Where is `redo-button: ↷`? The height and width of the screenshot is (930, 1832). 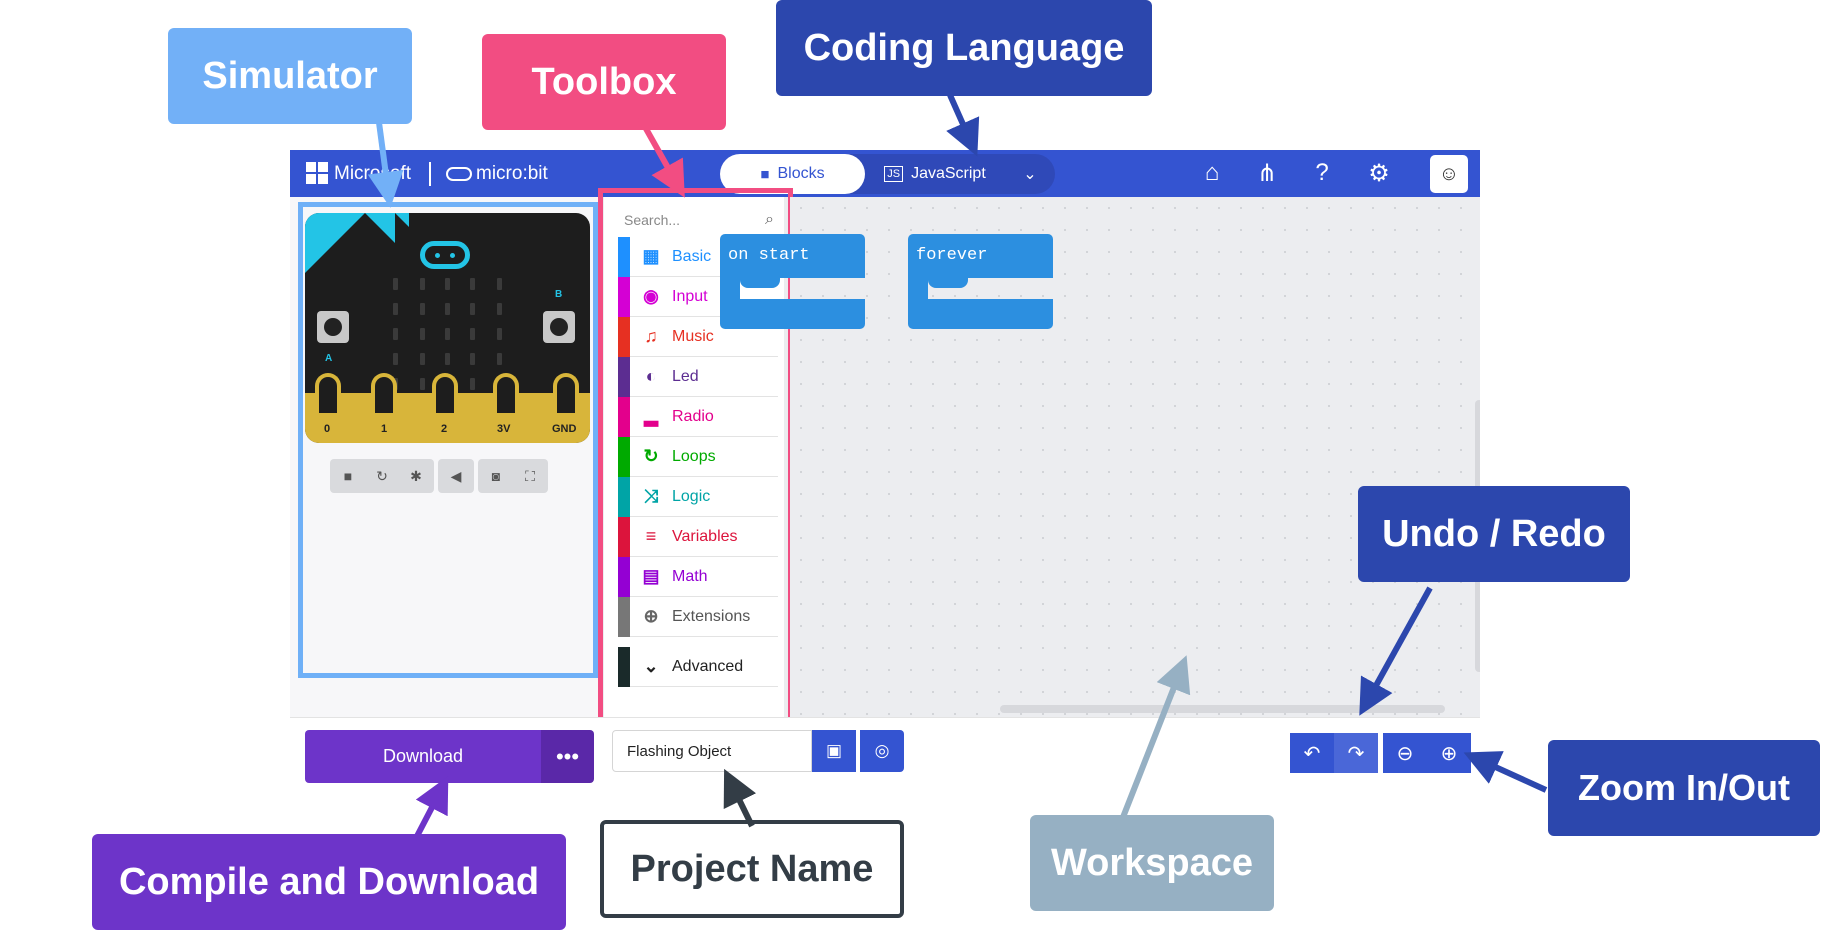 redo-button: ↷ is located at coordinates (1356, 753).